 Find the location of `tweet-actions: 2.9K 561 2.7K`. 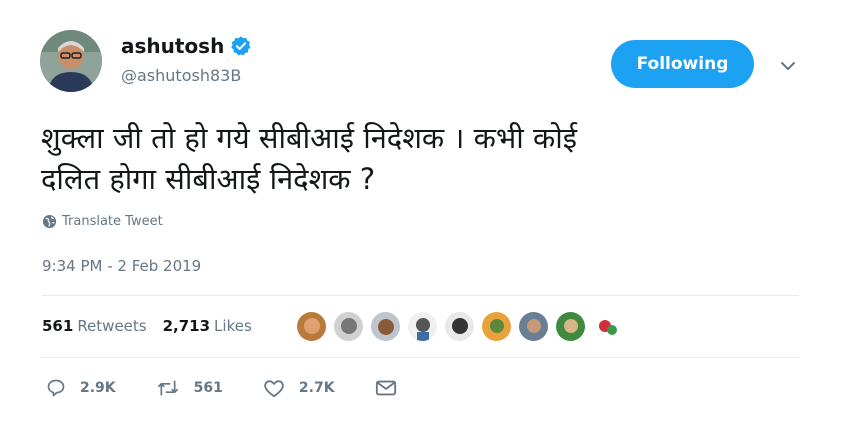

tweet-actions: 2.9K 561 2.7K is located at coordinates (248, 388).